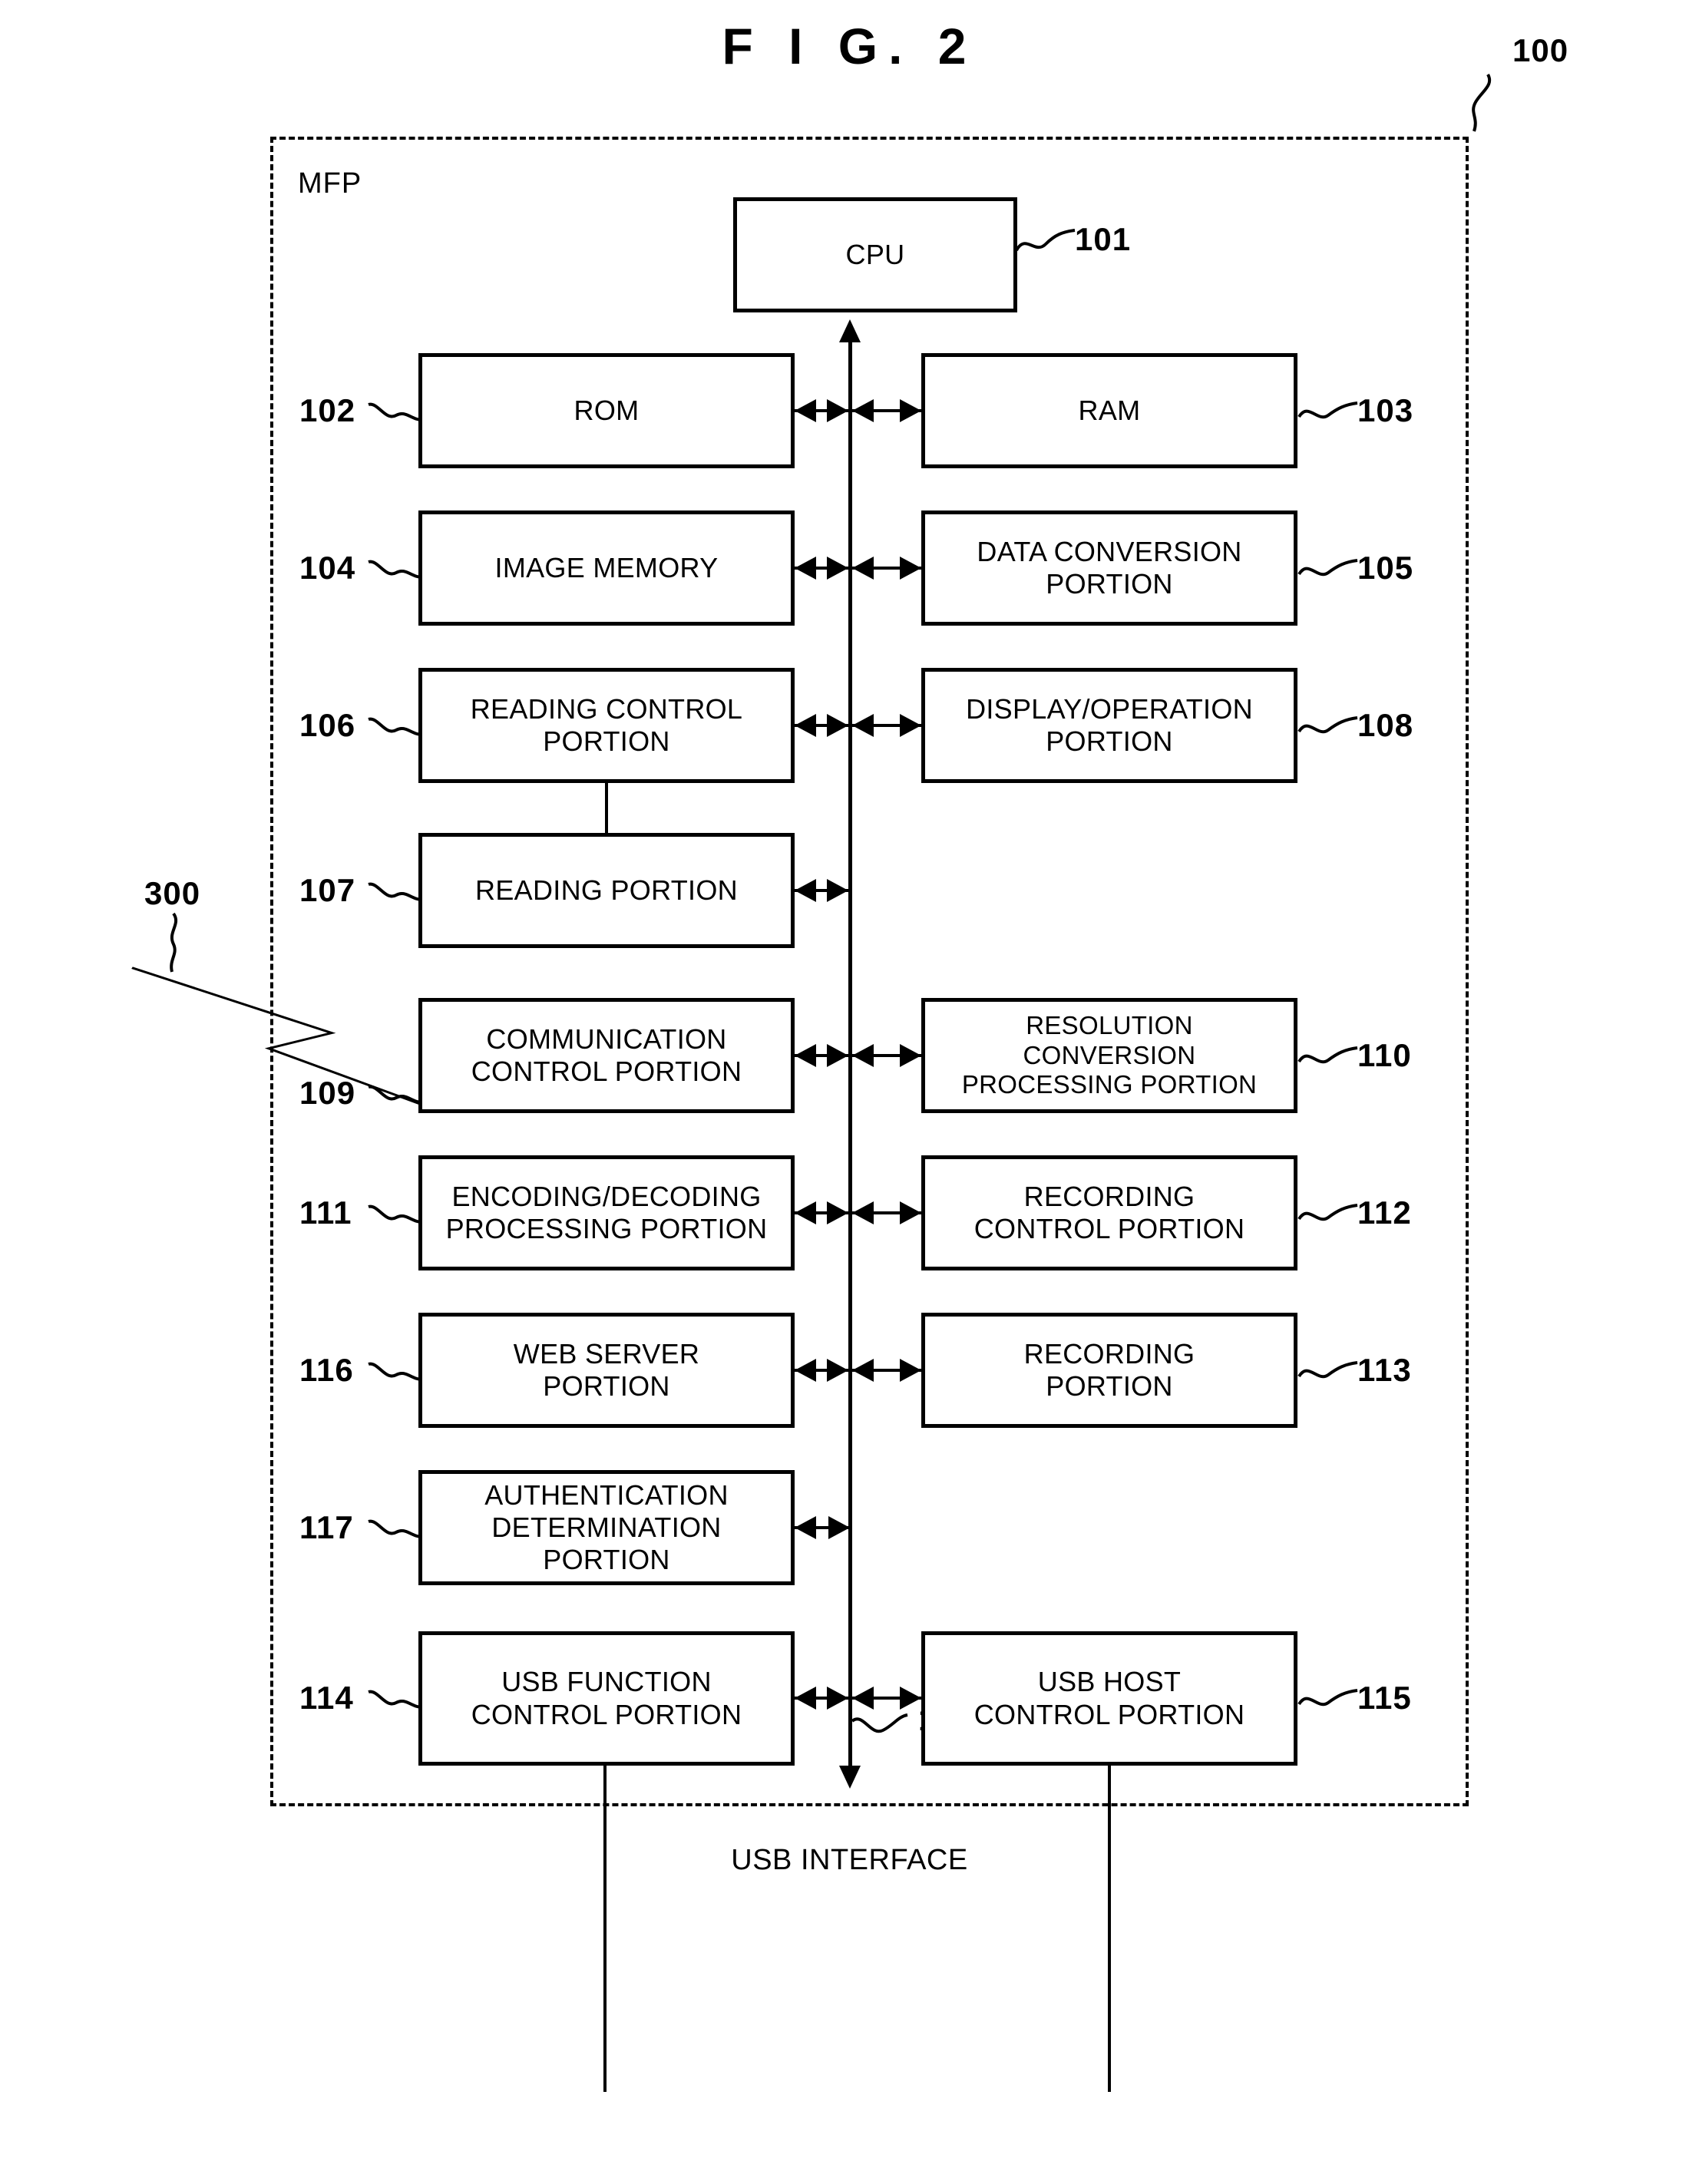  I want to click on block-rom: ROM, so click(606, 410).